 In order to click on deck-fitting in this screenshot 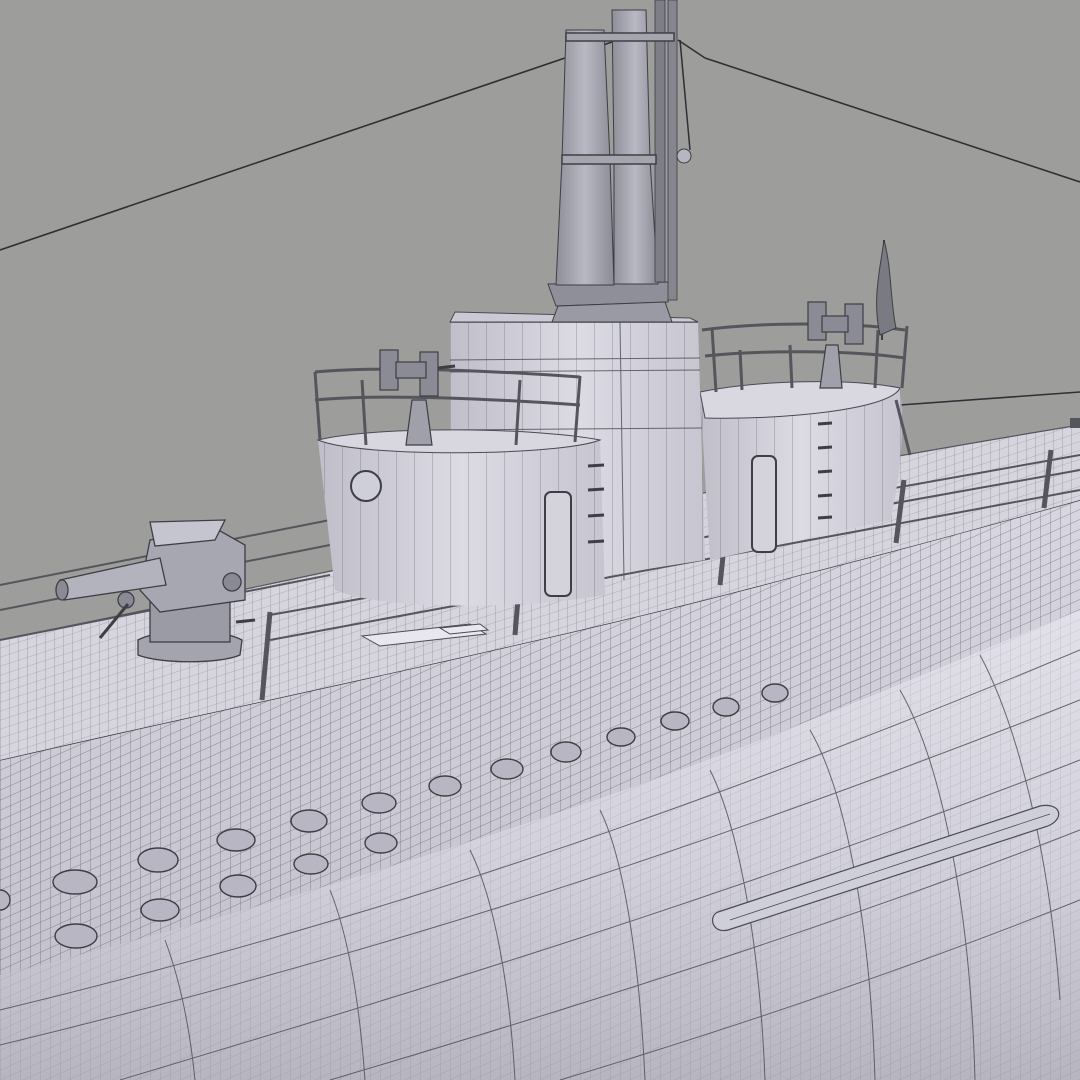, I will do `click(1075, 423)`.